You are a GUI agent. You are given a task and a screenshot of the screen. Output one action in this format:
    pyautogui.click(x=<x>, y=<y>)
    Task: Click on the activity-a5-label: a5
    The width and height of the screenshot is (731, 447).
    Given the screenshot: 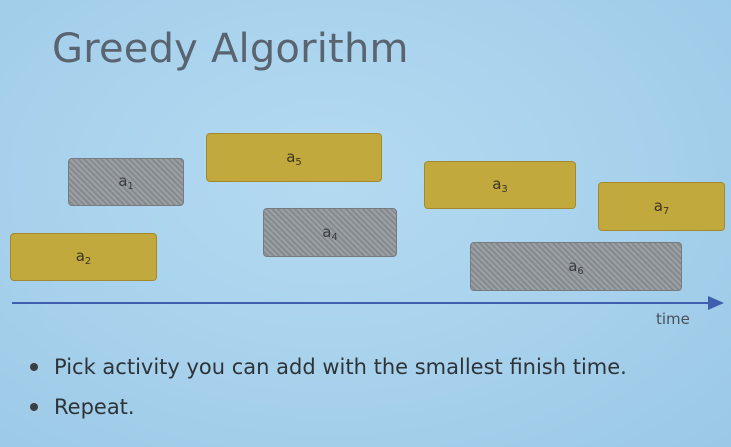 What is the action you would take?
    pyautogui.click(x=294, y=157)
    